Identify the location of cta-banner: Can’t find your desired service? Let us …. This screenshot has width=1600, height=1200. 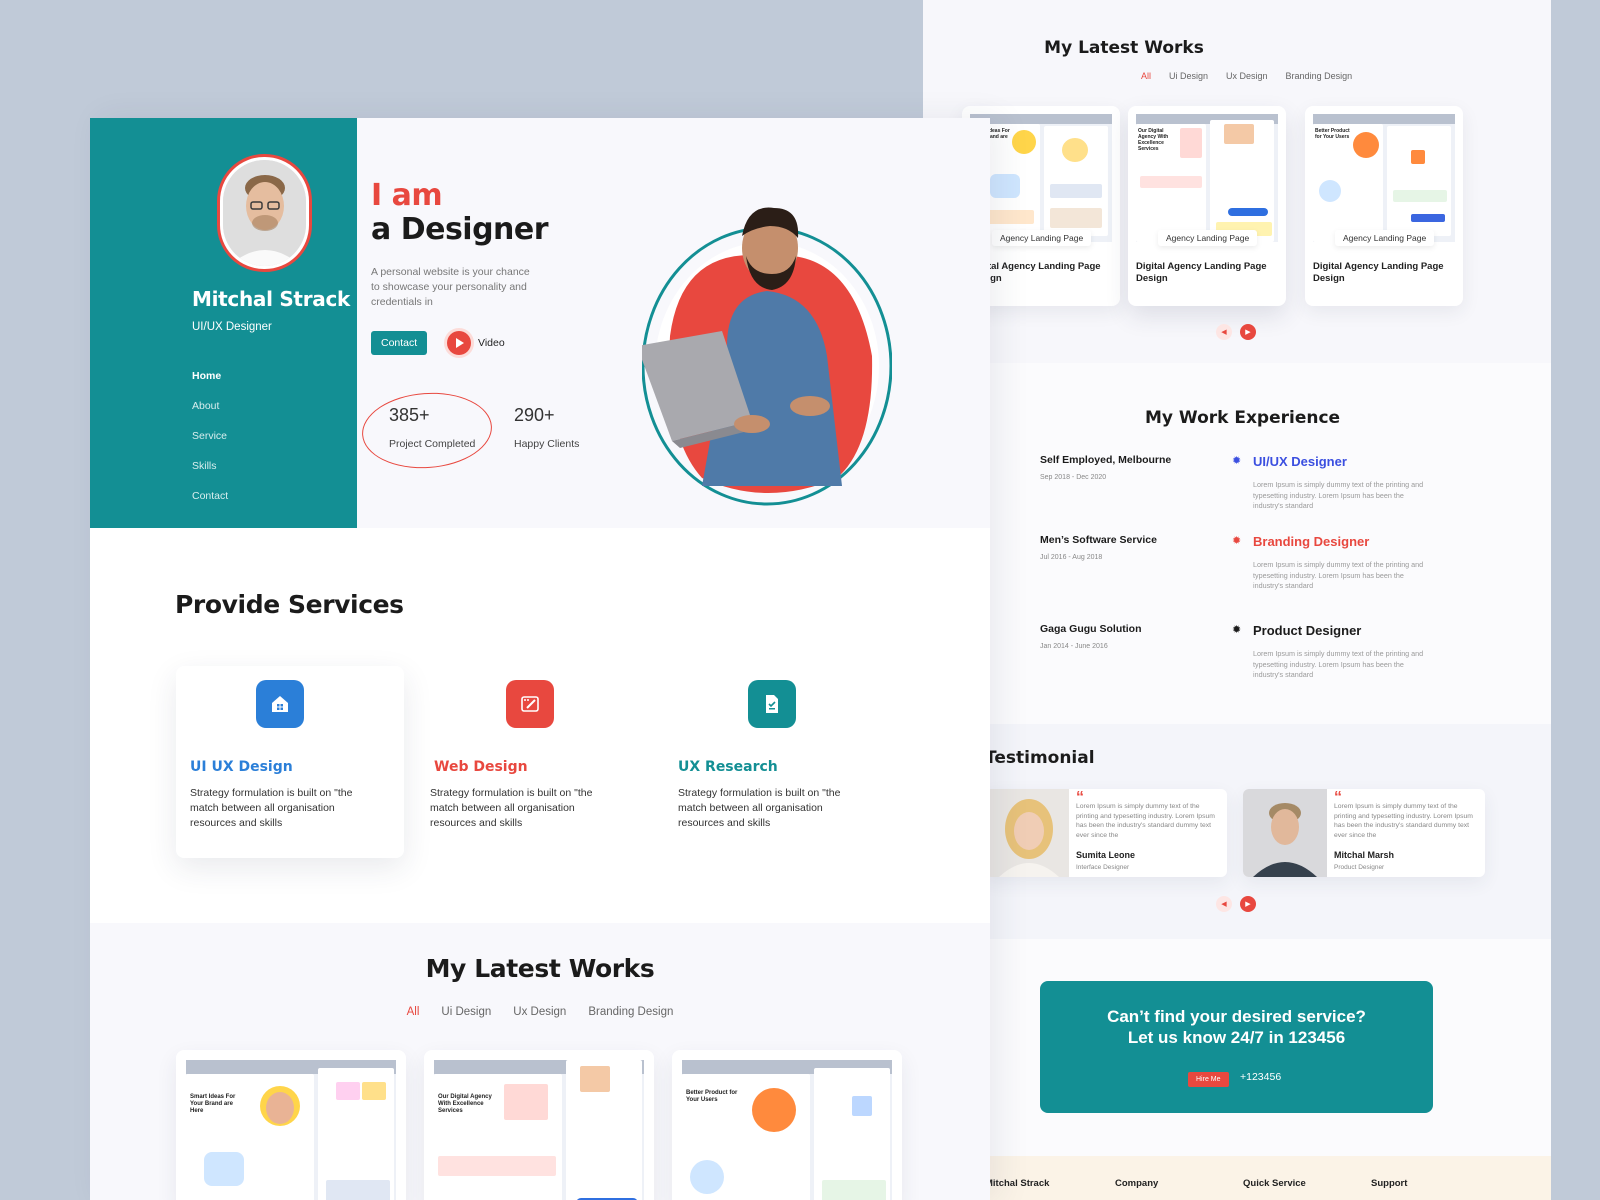
(1236, 1047).